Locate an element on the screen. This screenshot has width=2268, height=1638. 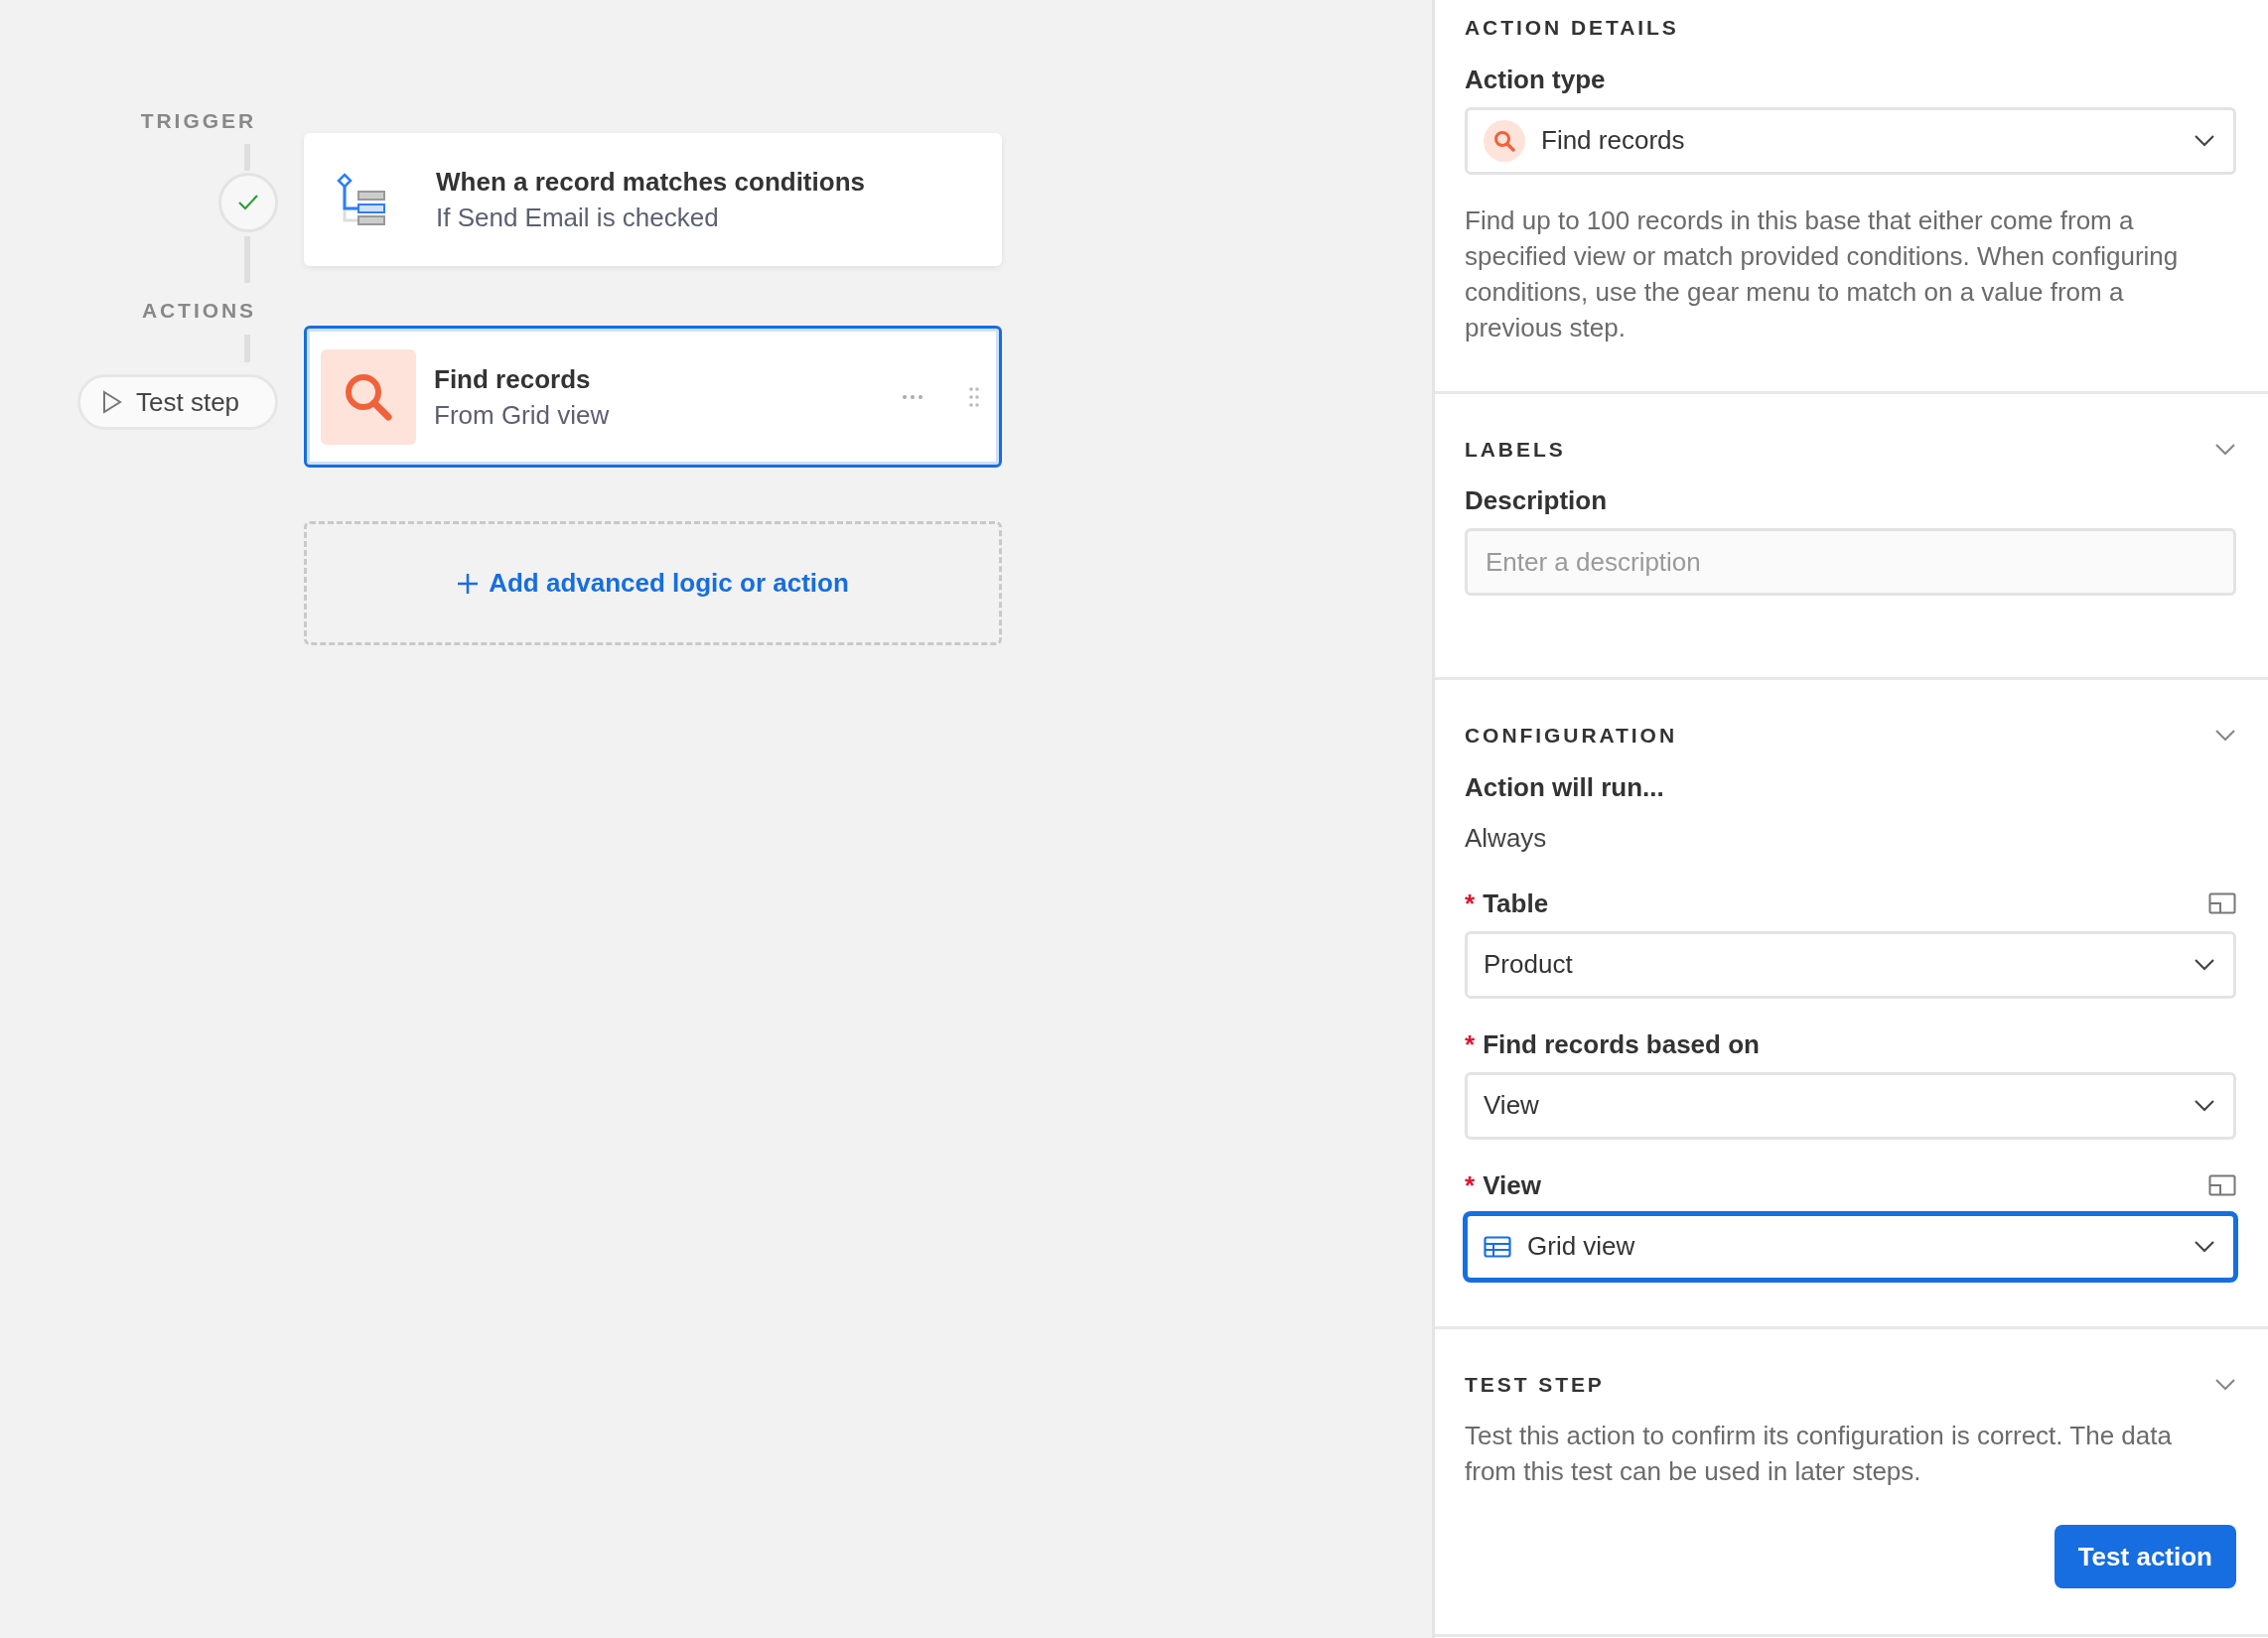
description-field: Enter a description is located at coordinates (1850, 562).